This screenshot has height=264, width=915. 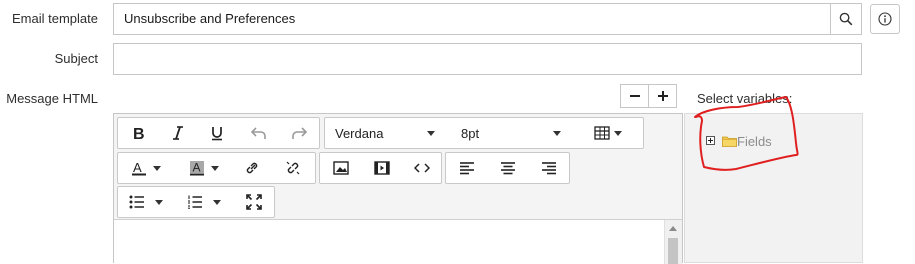 I want to click on zoom-in-button, so click(x=662, y=96).